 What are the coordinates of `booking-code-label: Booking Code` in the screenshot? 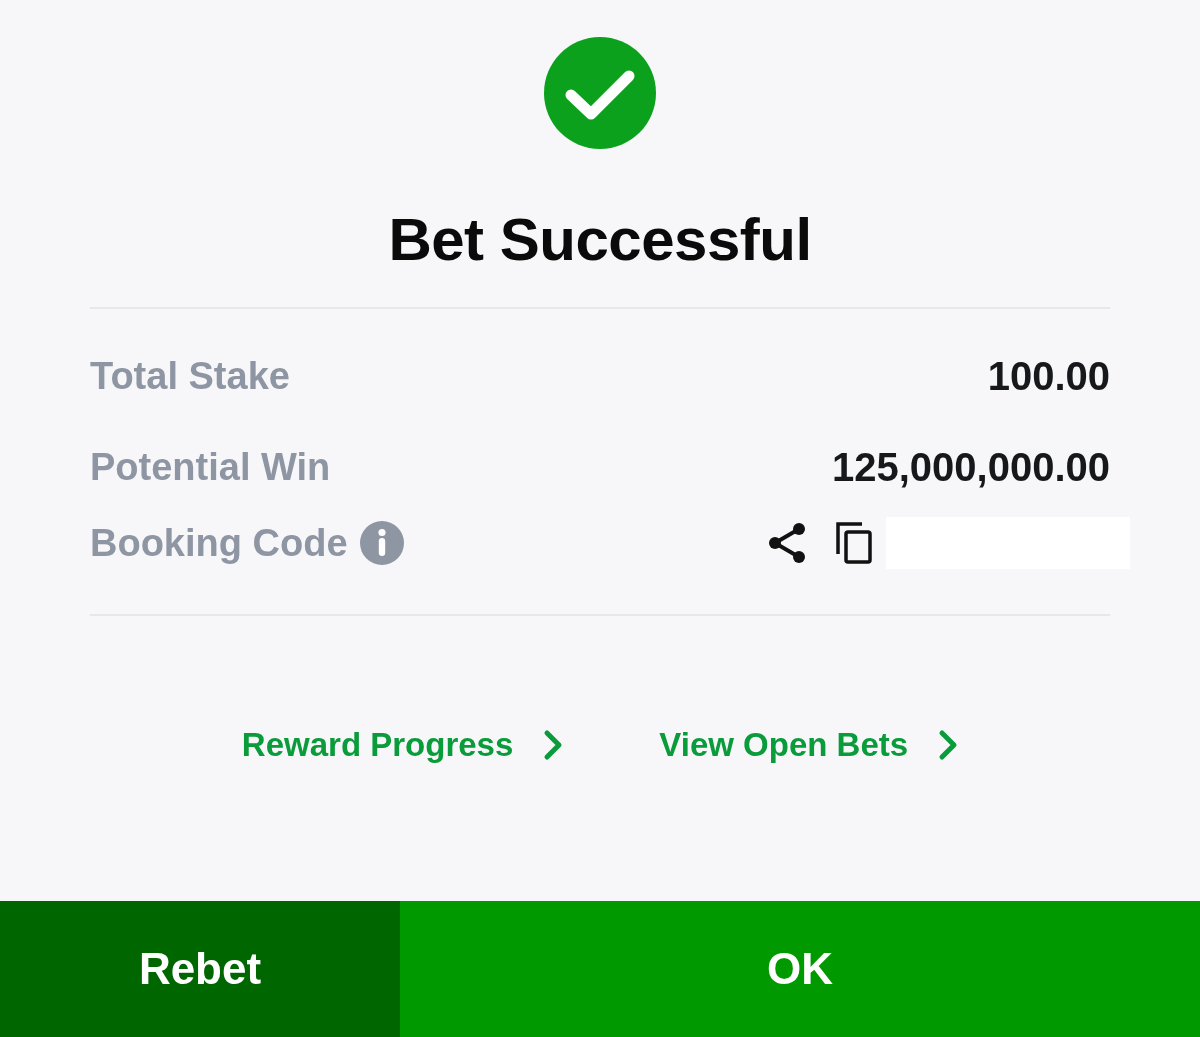 It's located at (219, 543).